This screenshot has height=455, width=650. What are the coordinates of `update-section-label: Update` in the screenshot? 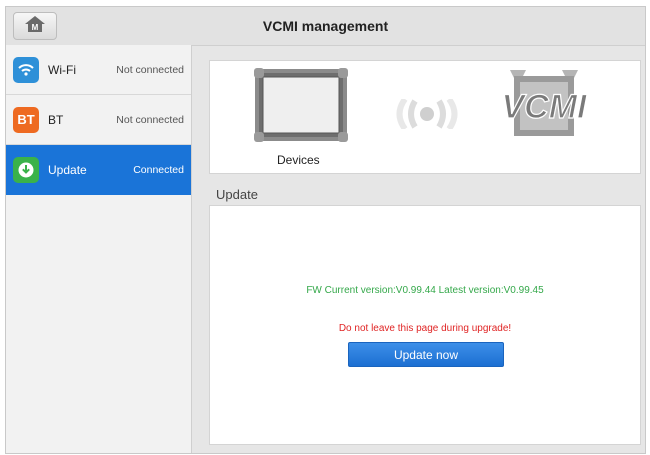 It's located at (237, 194).